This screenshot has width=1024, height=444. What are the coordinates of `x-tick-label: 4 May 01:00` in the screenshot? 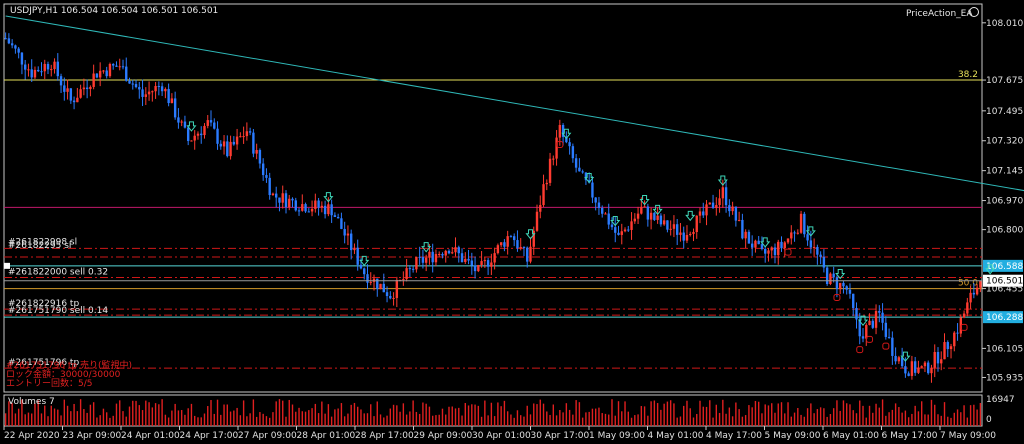 It's located at (676, 436).